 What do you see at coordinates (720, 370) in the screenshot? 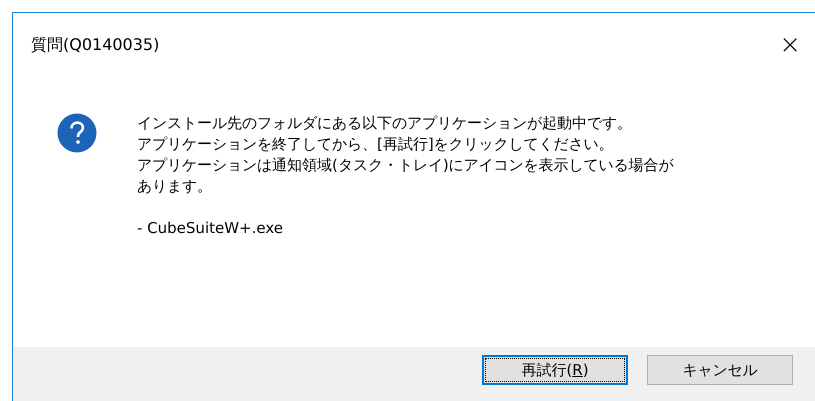
I see `cancel-button: キャンセル` at bounding box center [720, 370].